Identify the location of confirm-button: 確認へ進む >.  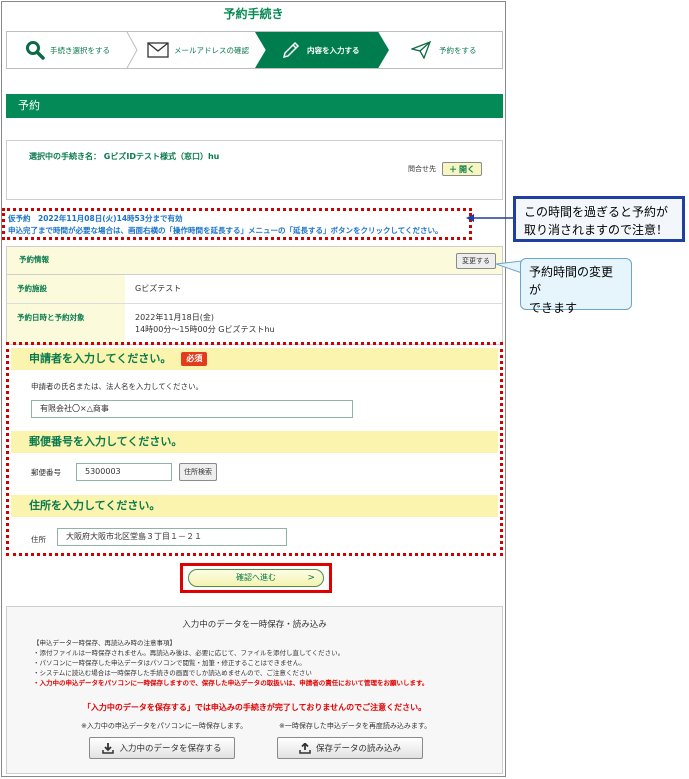
(256, 578).